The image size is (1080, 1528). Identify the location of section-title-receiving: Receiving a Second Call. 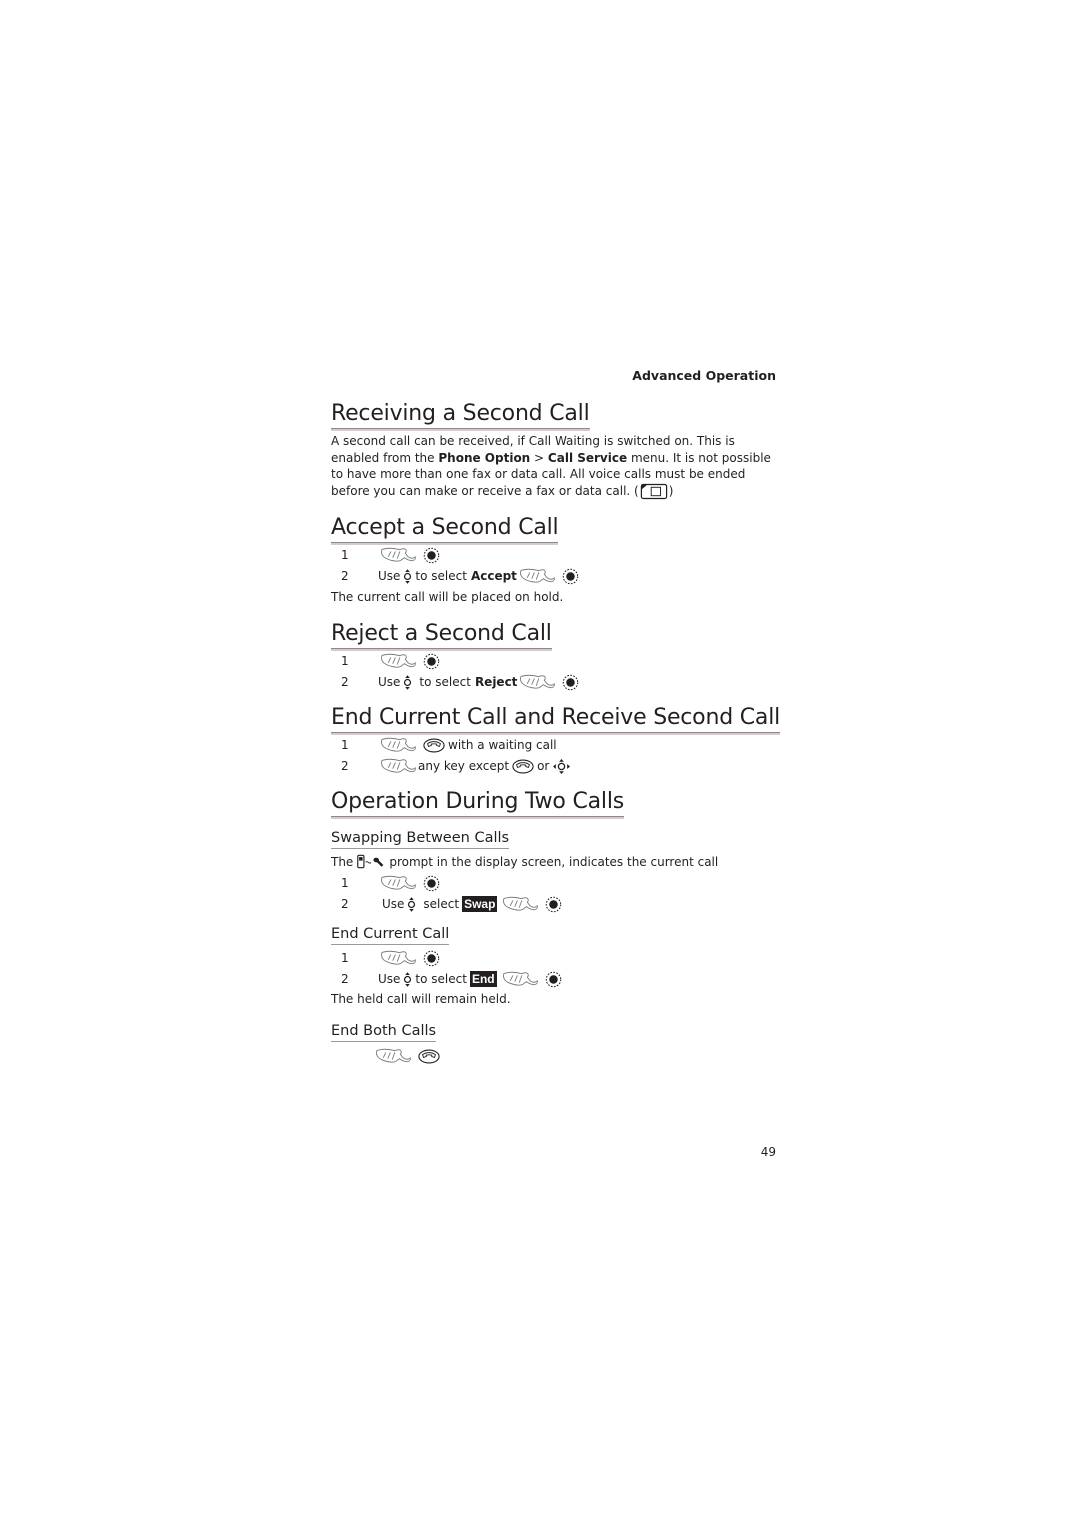
(460, 415).